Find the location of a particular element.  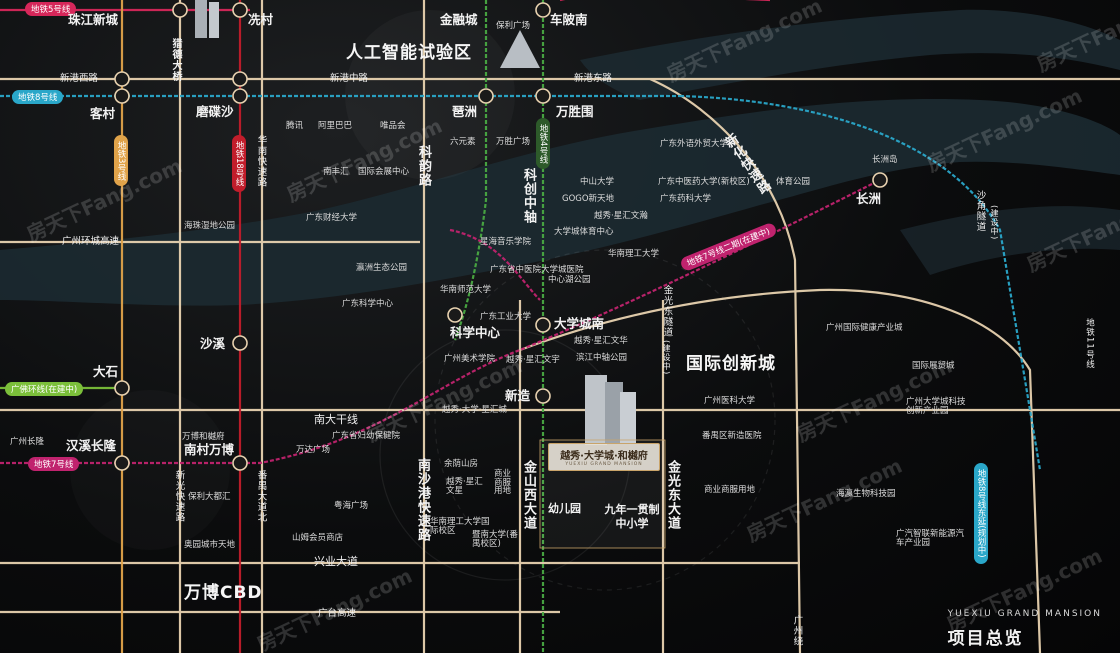

station-changzhou: 长洲 is located at coordinates (869, 198).